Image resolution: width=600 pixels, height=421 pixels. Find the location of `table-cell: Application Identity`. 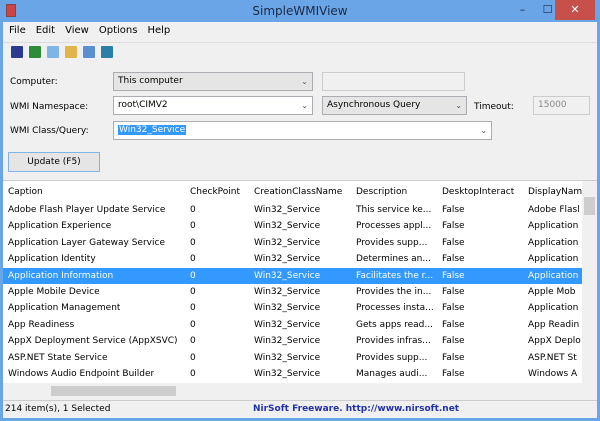

table-cell: Application Identity is located at coordinates (52, 259).